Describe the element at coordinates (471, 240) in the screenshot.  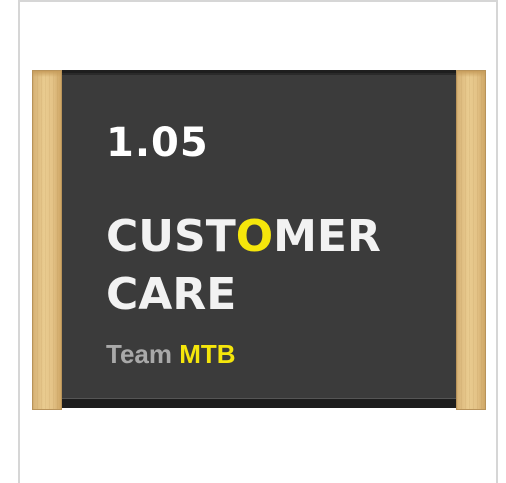
I see `wood-end-cap-right` at that location.